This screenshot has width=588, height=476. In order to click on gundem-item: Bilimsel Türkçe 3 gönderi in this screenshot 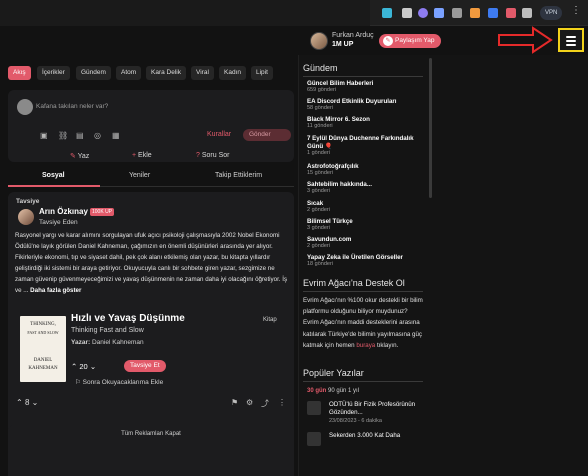, I will do `click(330, 224)`.